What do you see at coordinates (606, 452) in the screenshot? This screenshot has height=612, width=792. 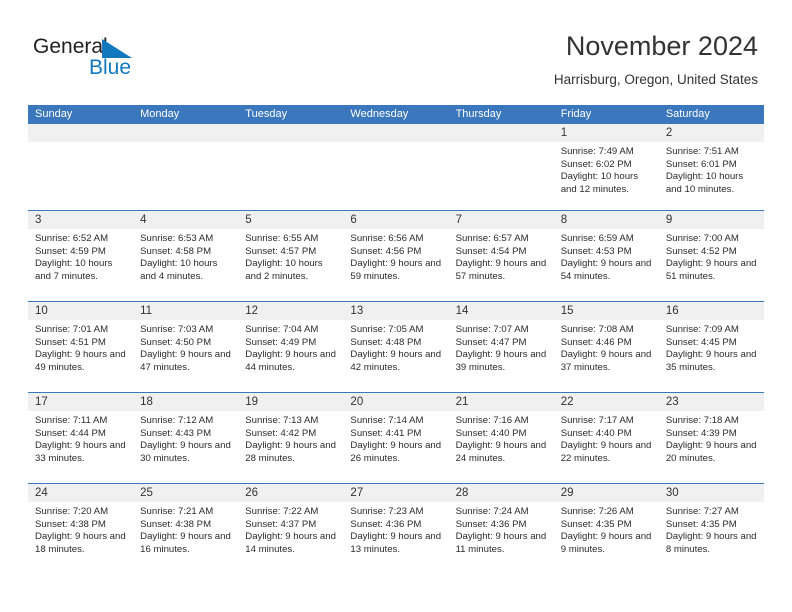 I see `daylight-text: Daylight: 9 hours and 22 minutes.` at bounding box center [606, 452].